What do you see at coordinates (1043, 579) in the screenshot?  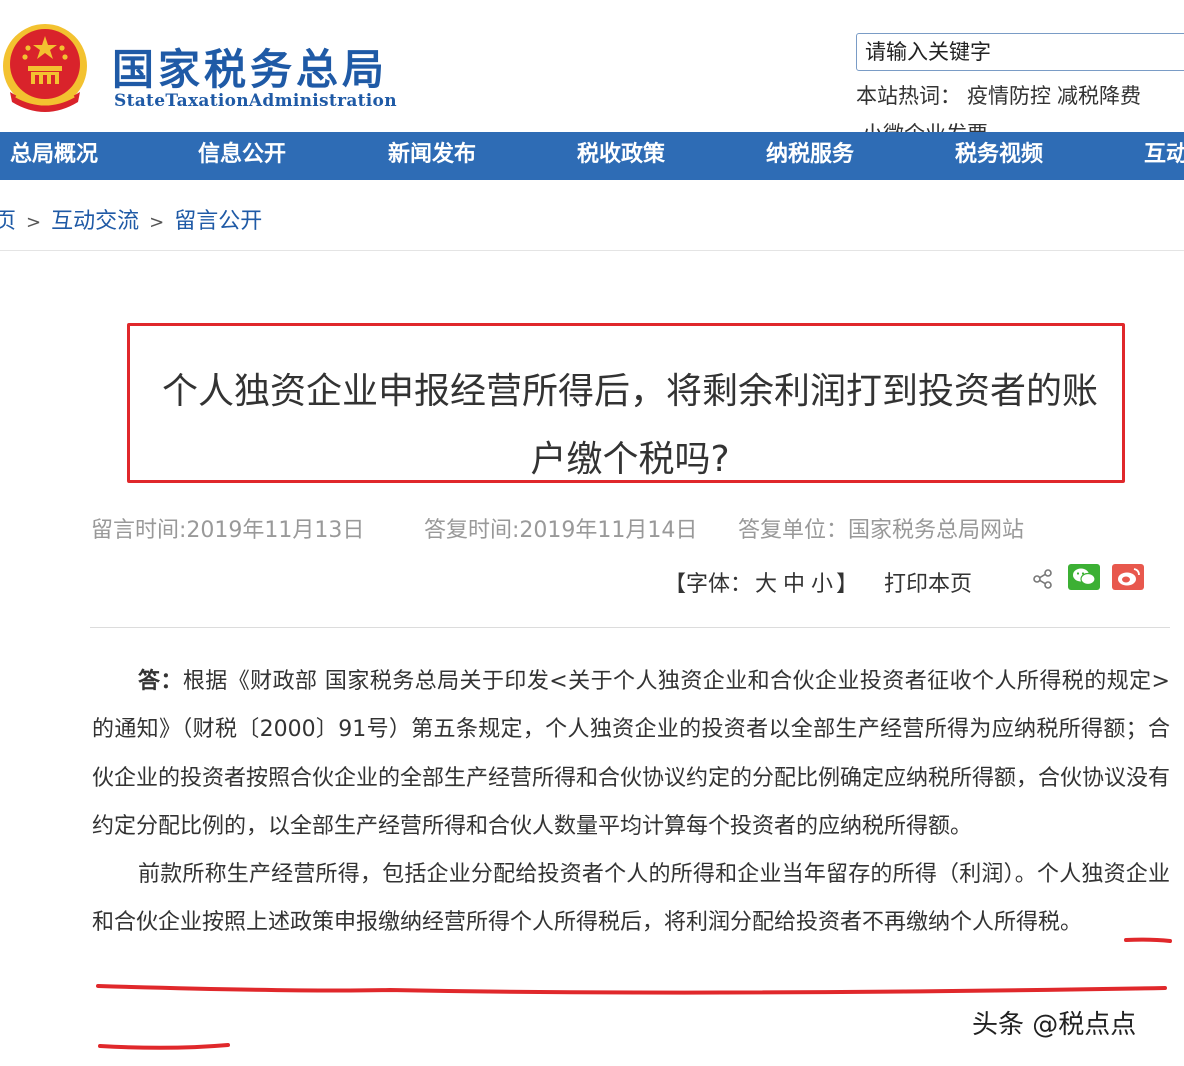 I see `share-icon` at bounding box center [1043, 579].